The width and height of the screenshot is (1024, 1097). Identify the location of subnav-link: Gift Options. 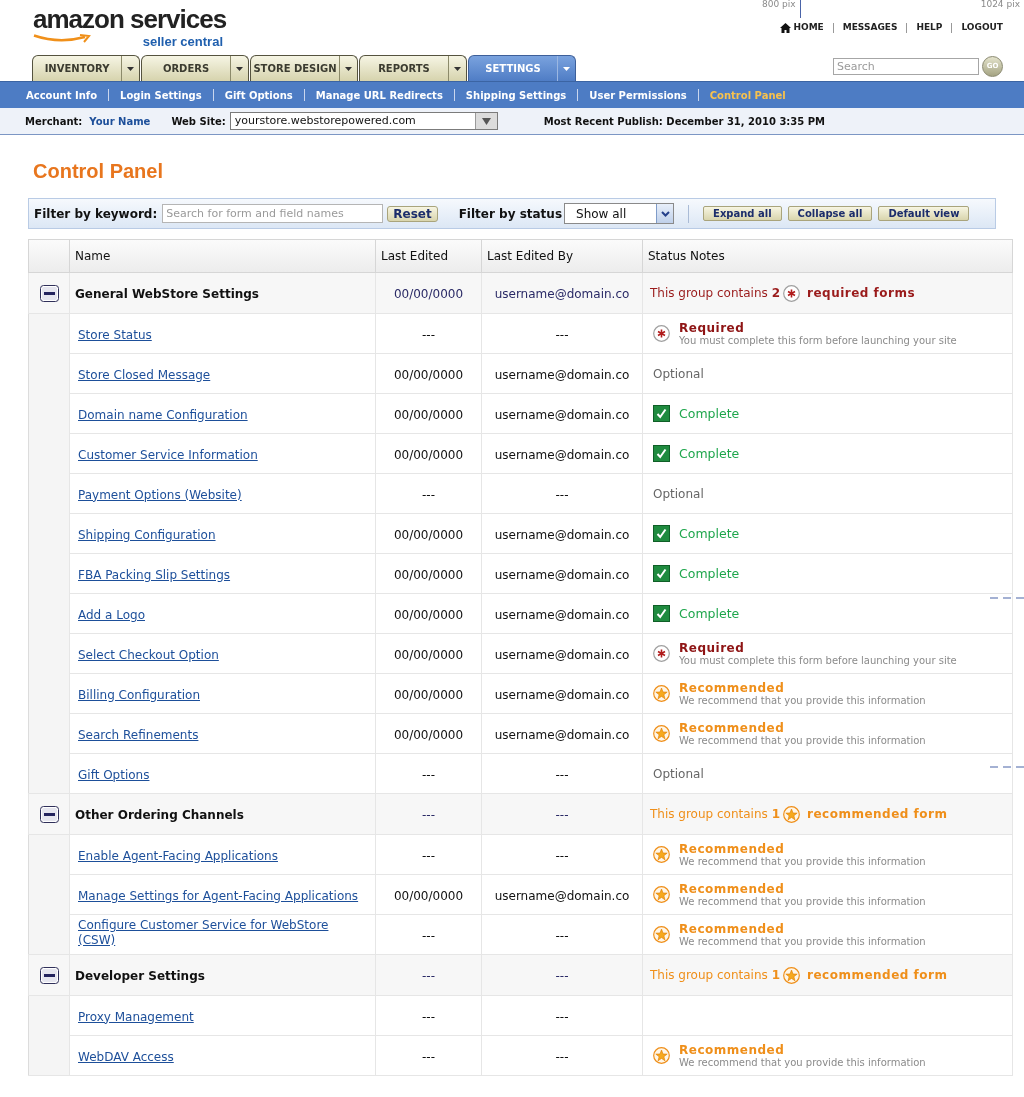
(258, 95).